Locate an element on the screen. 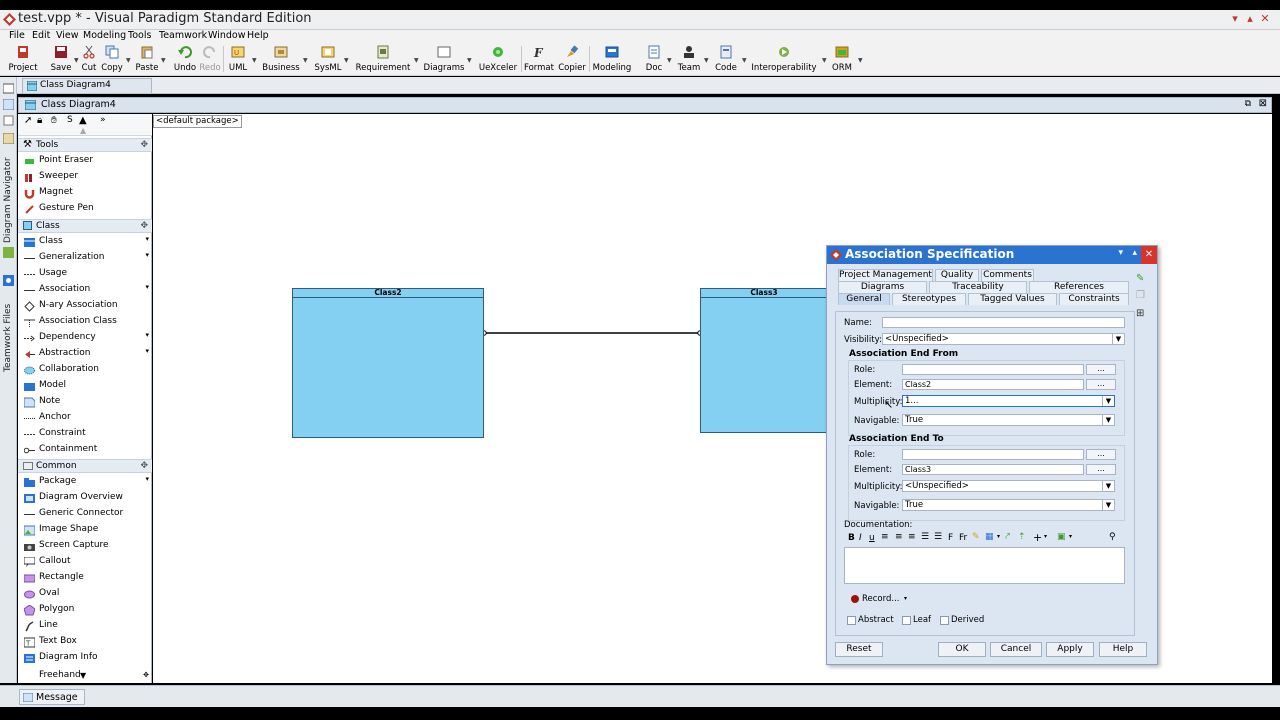  class-shape-class3: Class3 is located at coordinates (764, 360).